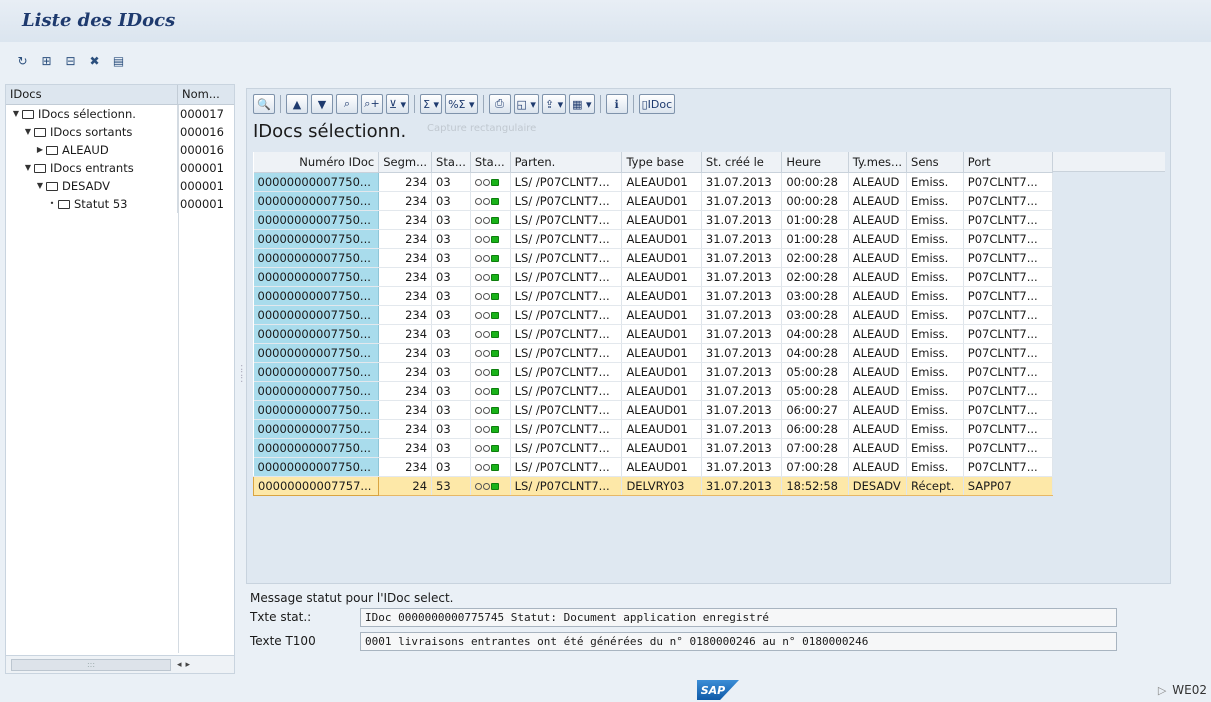 The width and height of the screenshot is (1211, 702). Describe the element at coordinates (815, 486) in the screenshot. I see `cell-time: 18:52:58` at that location.